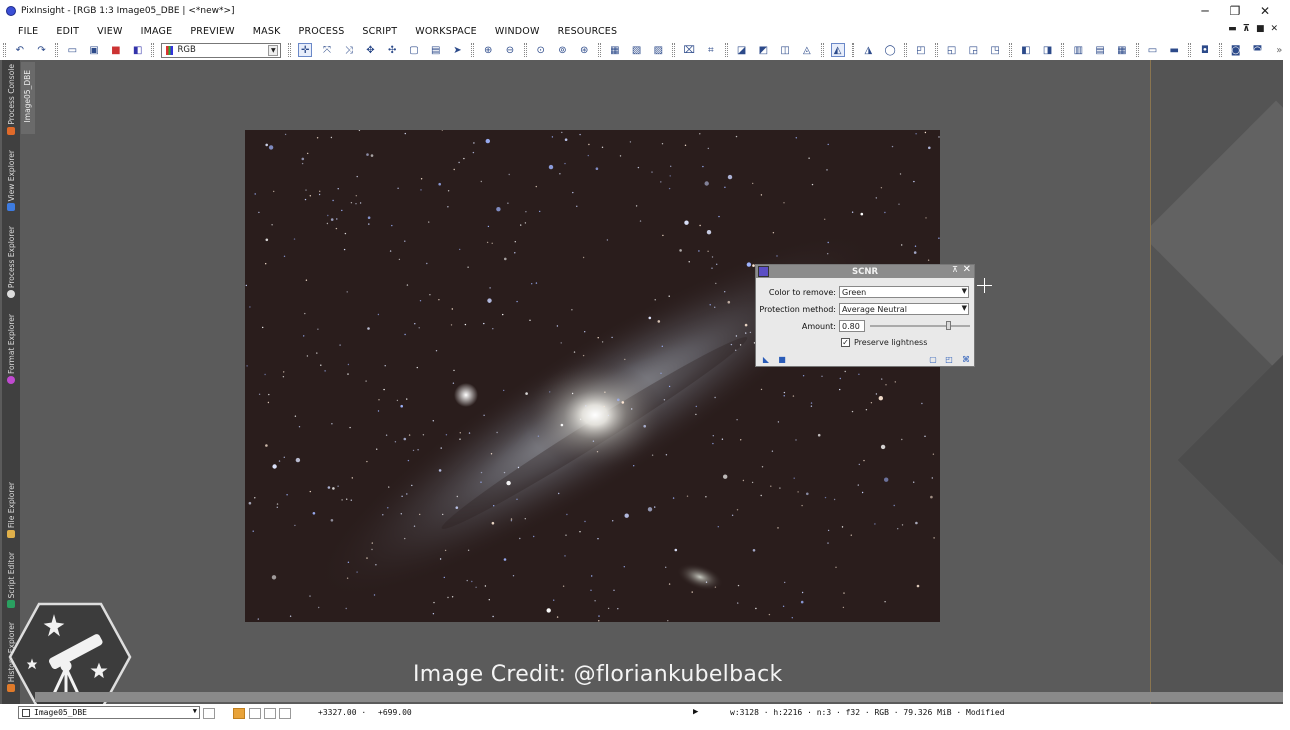 Image resolution: width=1290 pixels, height=730 pixels. What do you see at coordinates (157, 31) in the screenshot?
I see `menu-image: IMAGE` at bounding box center [157, 31].